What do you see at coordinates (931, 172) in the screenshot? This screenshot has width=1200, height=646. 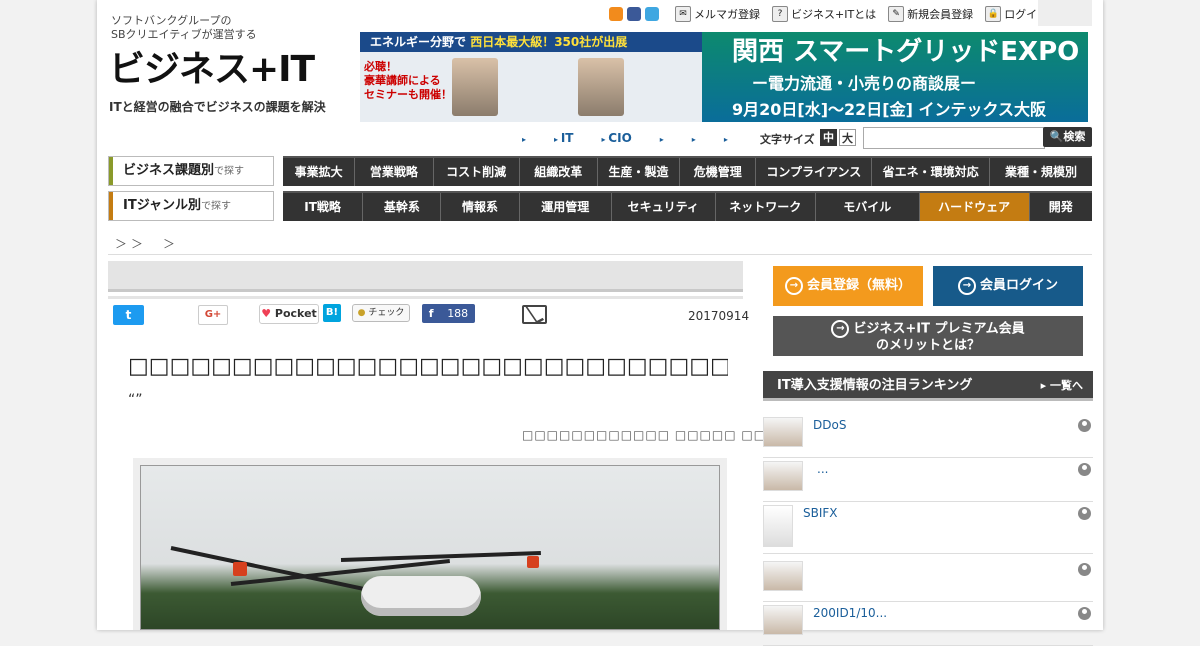 I see `nav-item: 省エネ・環境対応` at bounding box center [931, 172].